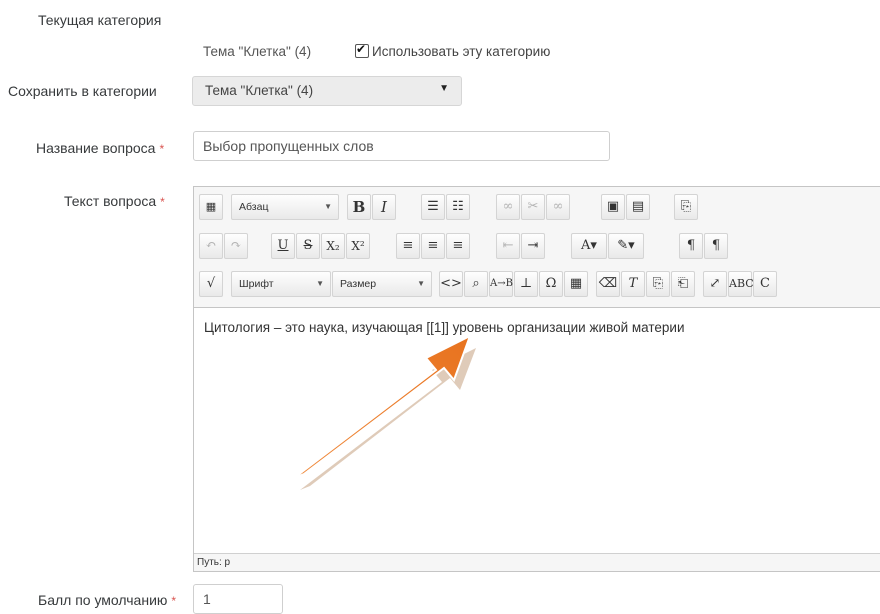  Describe the element at coordinates (741, 284) in the screenshot. I see `spellcheck-icon: ABC` at that location.